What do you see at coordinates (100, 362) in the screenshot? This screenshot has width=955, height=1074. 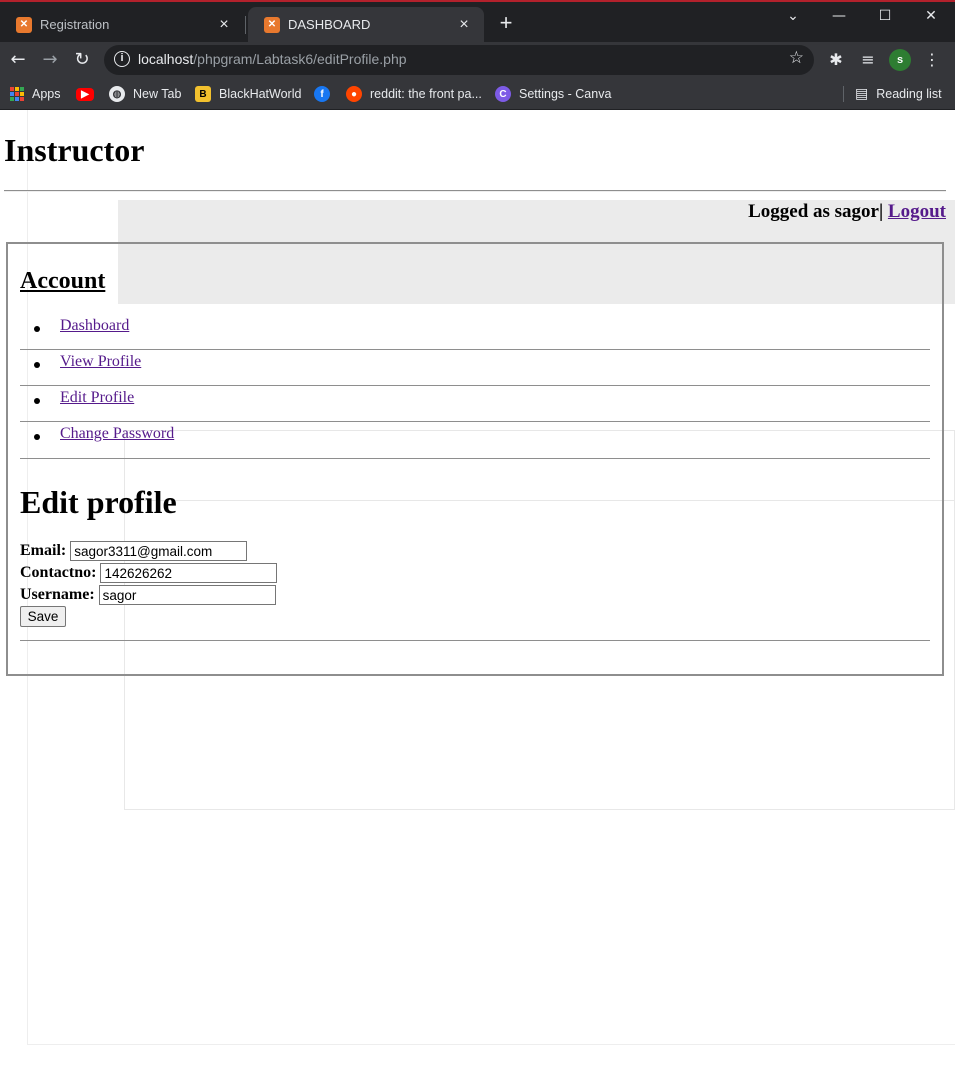 I see `view-profile-link: View Profile` at bounding box center [100, 362].